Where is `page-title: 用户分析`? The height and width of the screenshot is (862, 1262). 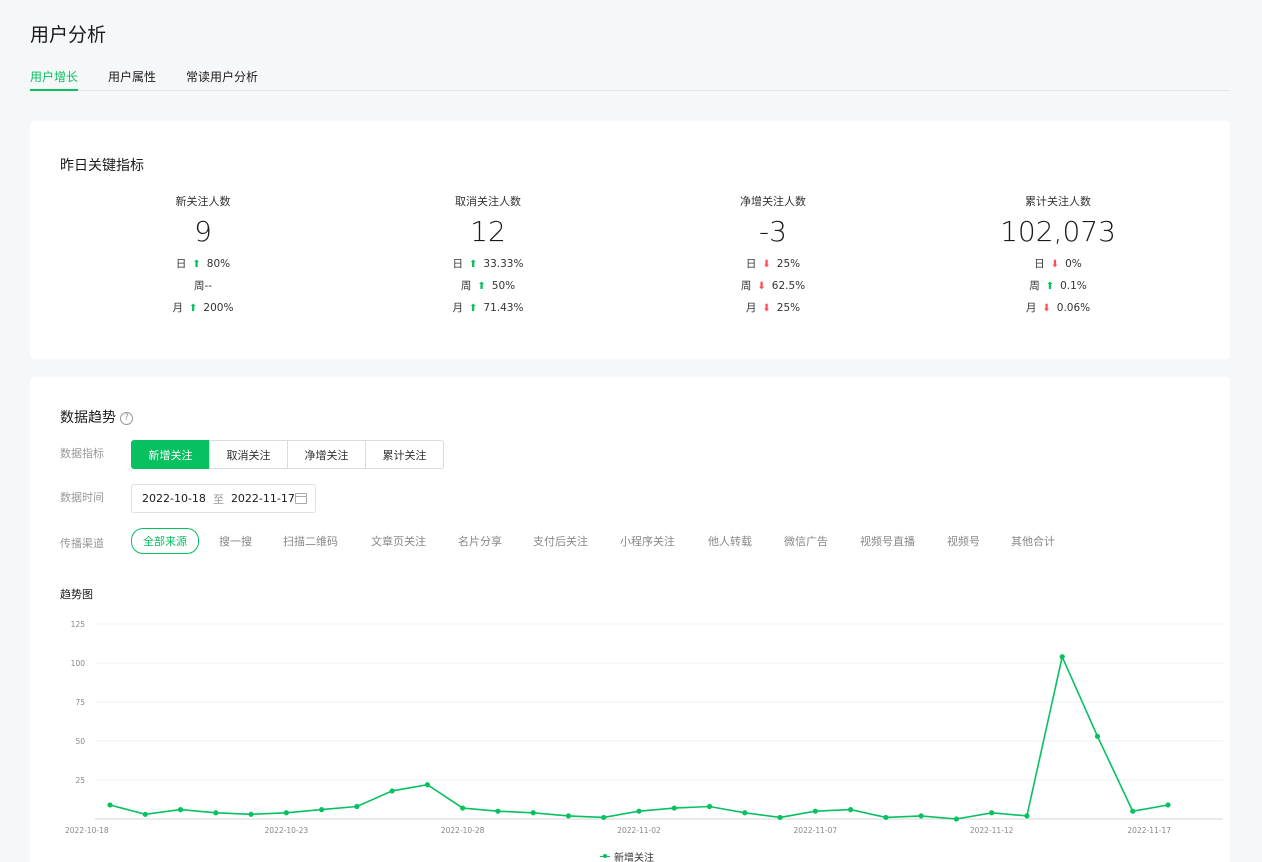
page-title: 用户分析 is located at coordinates (68, 35).